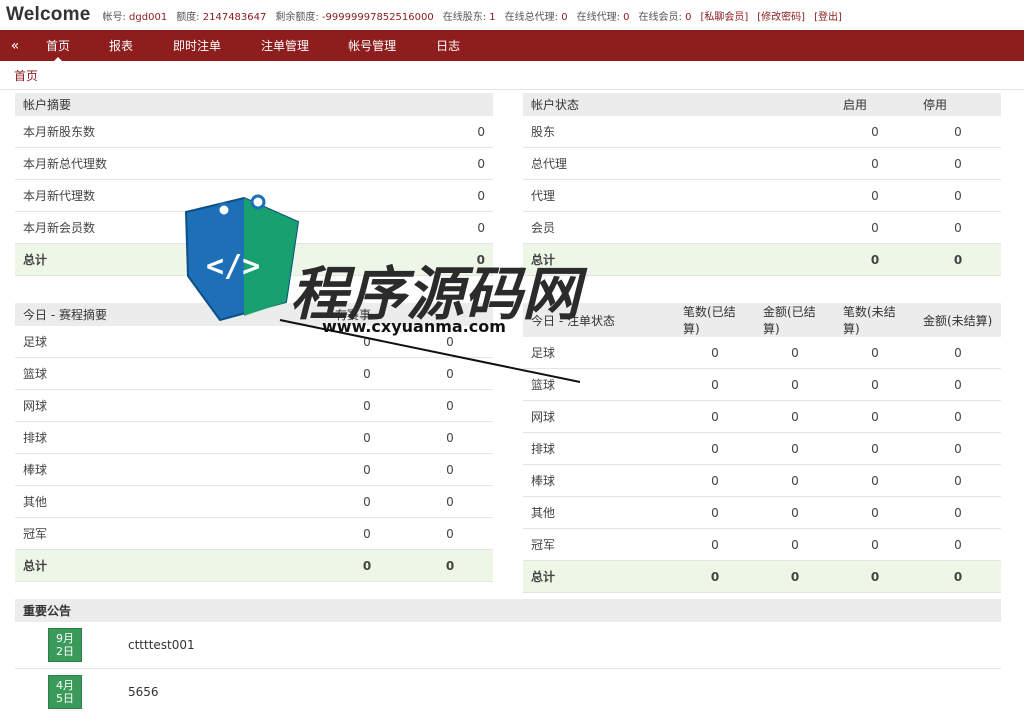 The width and height of the screenshot is (1024, 715). I want to click on date-badge: 9月 2日, so click(65, 645).